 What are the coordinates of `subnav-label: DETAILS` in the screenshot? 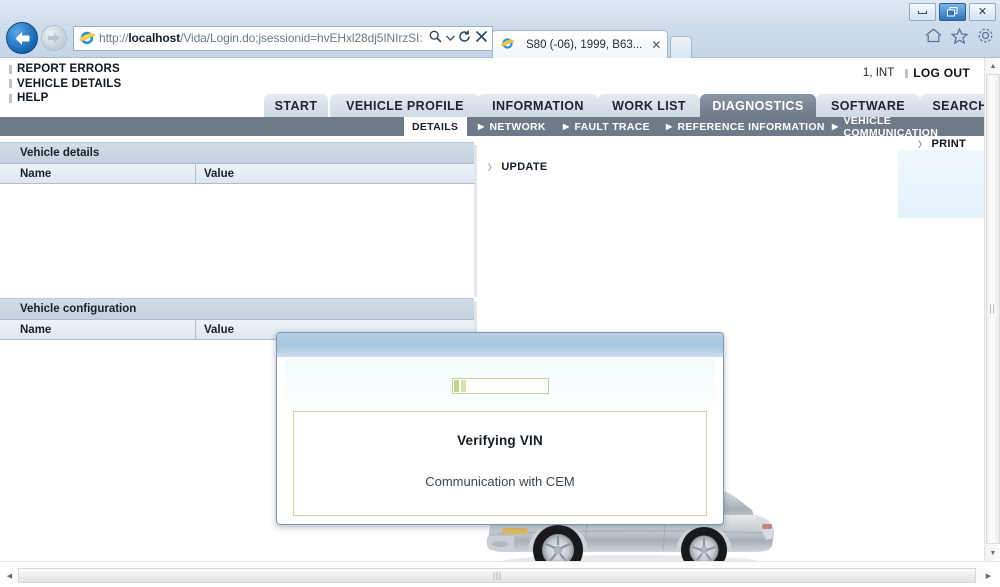 It's located at (435, 126).